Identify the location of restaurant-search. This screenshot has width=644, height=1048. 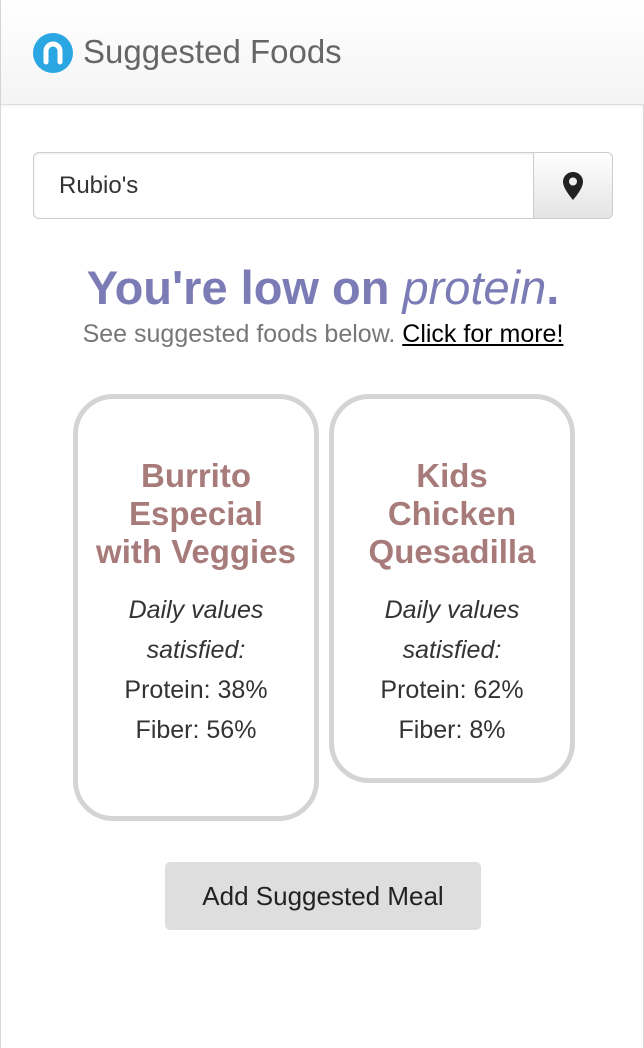
(323, 185).